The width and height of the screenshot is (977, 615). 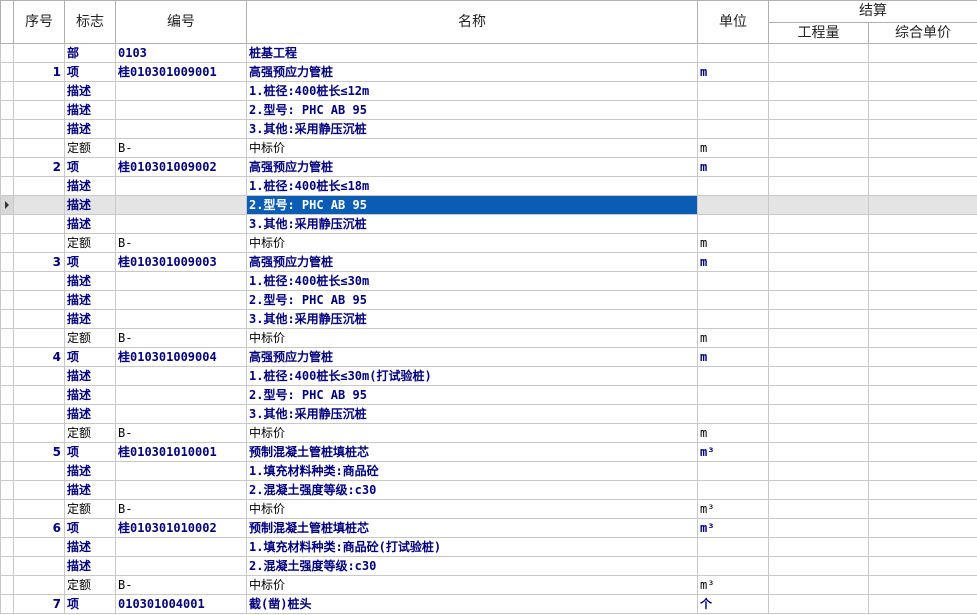 I want to click on cell-flag: 部, so click(x=90, y=53).